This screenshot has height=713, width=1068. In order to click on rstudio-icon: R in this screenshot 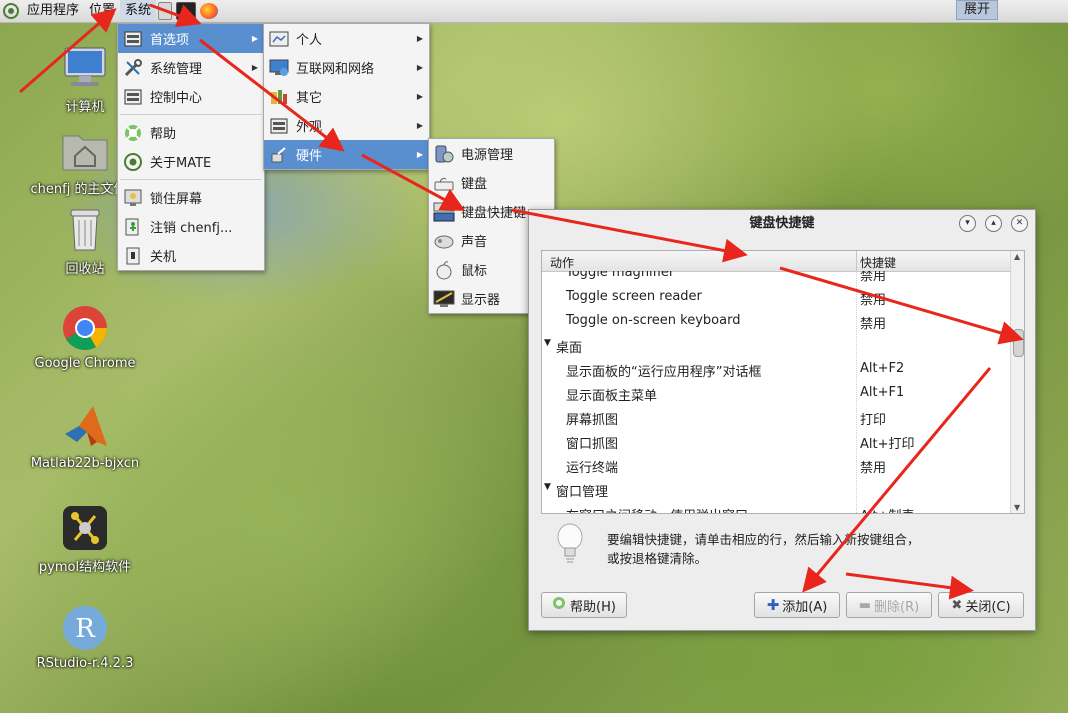, I will do `click(85, 628)`.